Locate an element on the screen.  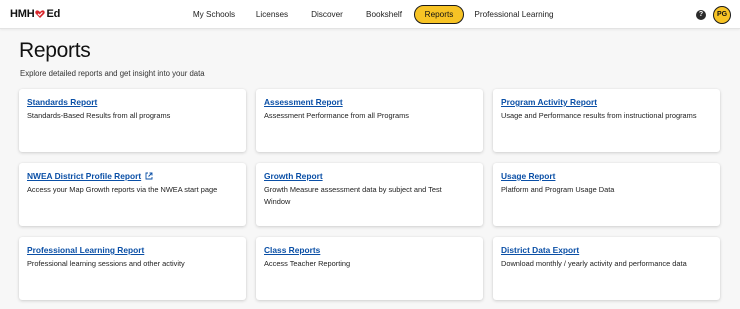
assessment-report-link: Assessment Report is located at coordinates (303, 102).